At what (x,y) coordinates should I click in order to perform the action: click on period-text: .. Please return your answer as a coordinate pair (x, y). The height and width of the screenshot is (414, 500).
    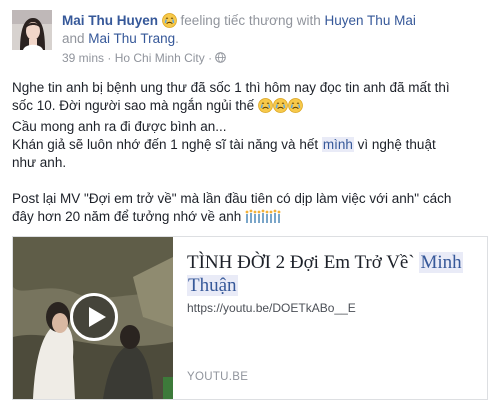
    Looking at the image, I should click on (177, 38).